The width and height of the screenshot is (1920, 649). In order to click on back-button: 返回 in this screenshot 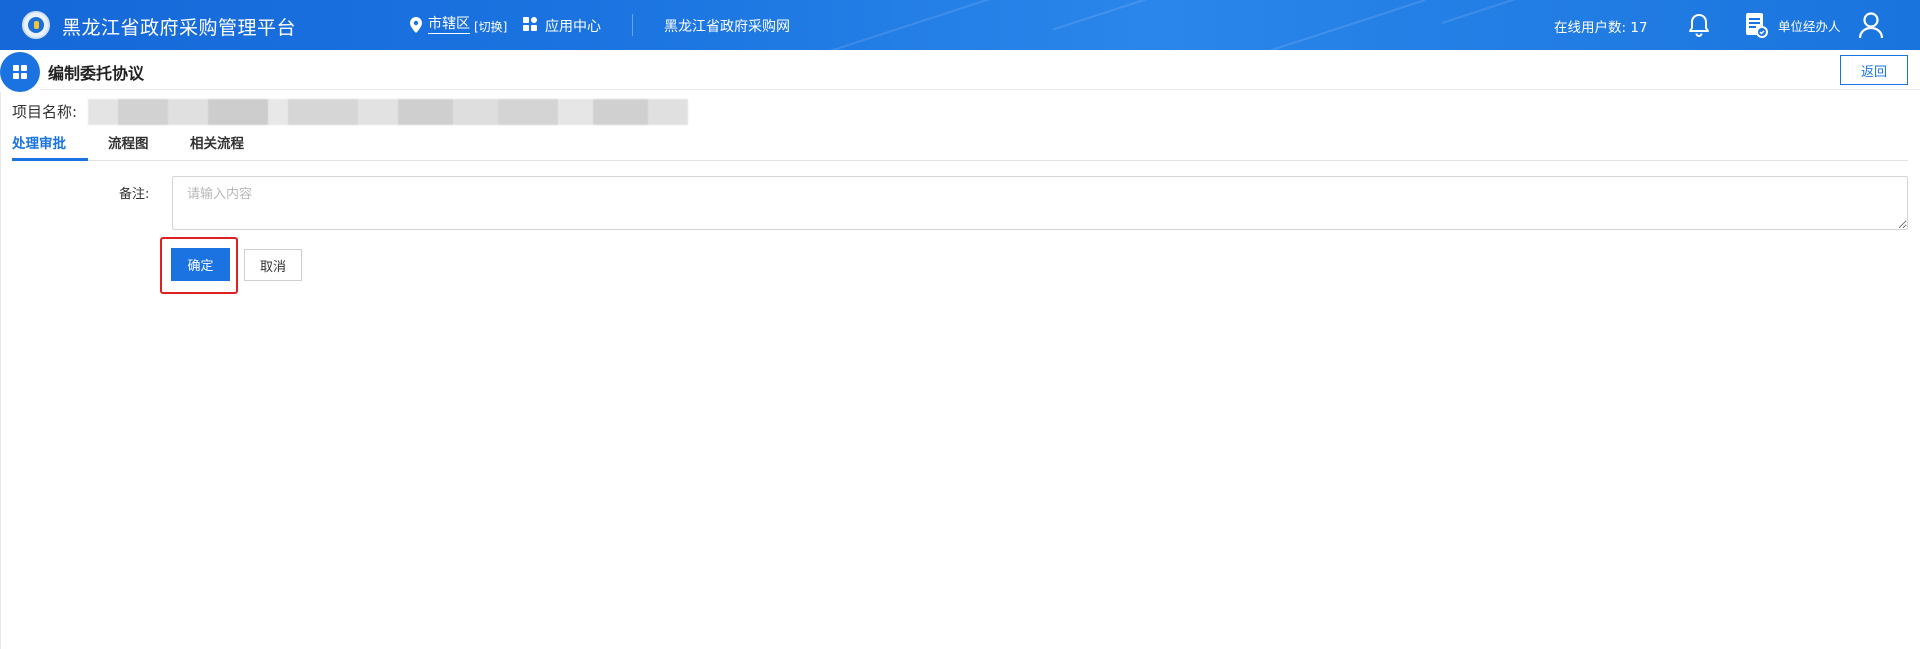, I will do `click(1874, 70)`.